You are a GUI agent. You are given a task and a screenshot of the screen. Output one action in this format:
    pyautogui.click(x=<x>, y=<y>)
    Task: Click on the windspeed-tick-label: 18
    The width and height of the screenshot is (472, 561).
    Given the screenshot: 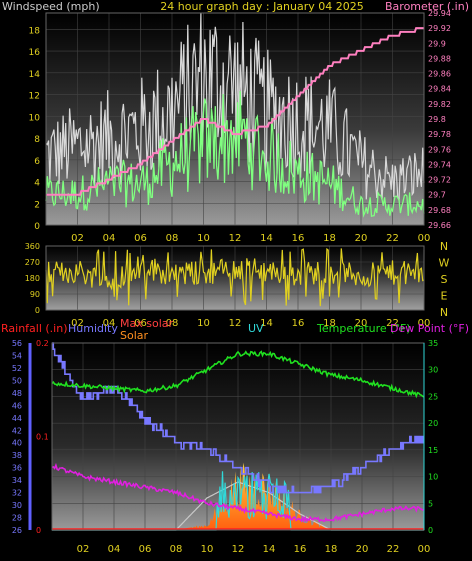 What is the action you would take?
    pyautogui.click(x=35, y=31)
    